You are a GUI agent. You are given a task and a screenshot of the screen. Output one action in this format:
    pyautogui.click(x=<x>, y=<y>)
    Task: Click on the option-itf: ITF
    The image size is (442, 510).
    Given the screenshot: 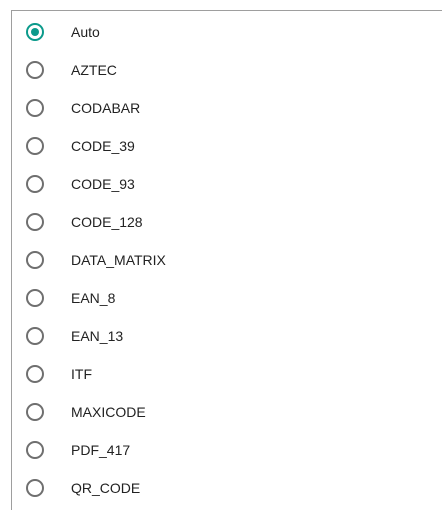 What is the action you would take?
    pyautogui.click(x=227, y=374)
    